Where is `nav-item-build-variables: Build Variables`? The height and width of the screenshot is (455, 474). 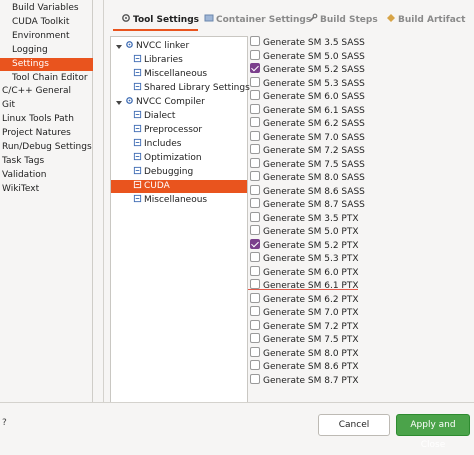
nav-item-build-variables: Build Variables is located at coordinates (46, 8).